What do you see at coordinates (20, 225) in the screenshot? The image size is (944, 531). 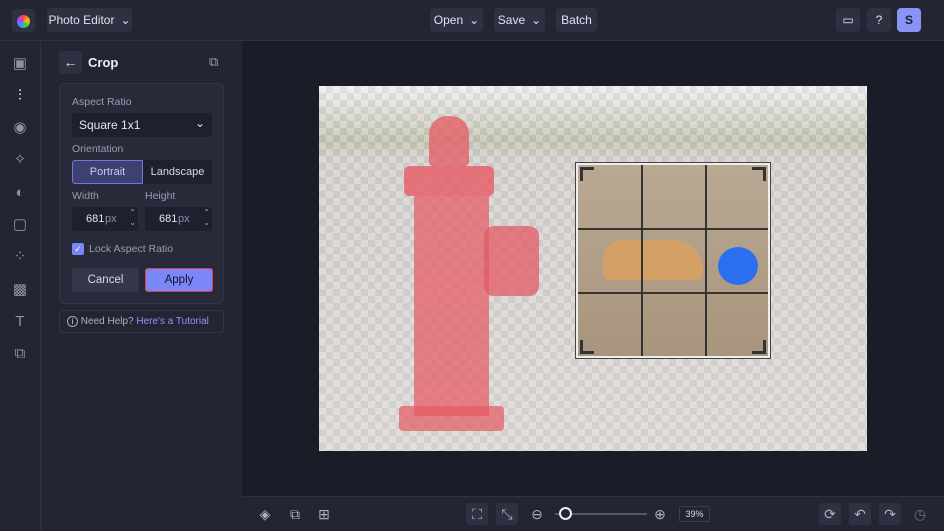 I see `frame-icon: ▢` at bounding box center [20, 225].